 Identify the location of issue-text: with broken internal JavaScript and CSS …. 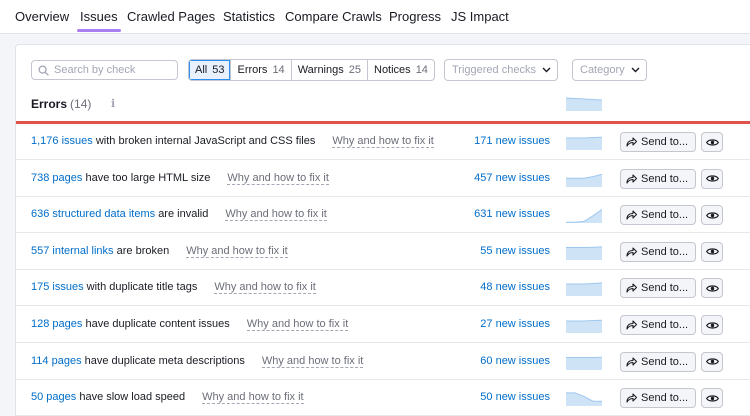
(205, 141).